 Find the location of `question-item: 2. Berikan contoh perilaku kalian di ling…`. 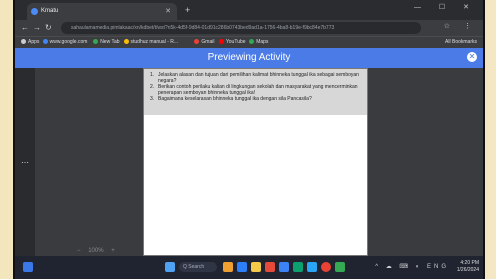

question-item: 2. Berikan contoh perilaku kalian di ling… is located at coordinates (256, 90).